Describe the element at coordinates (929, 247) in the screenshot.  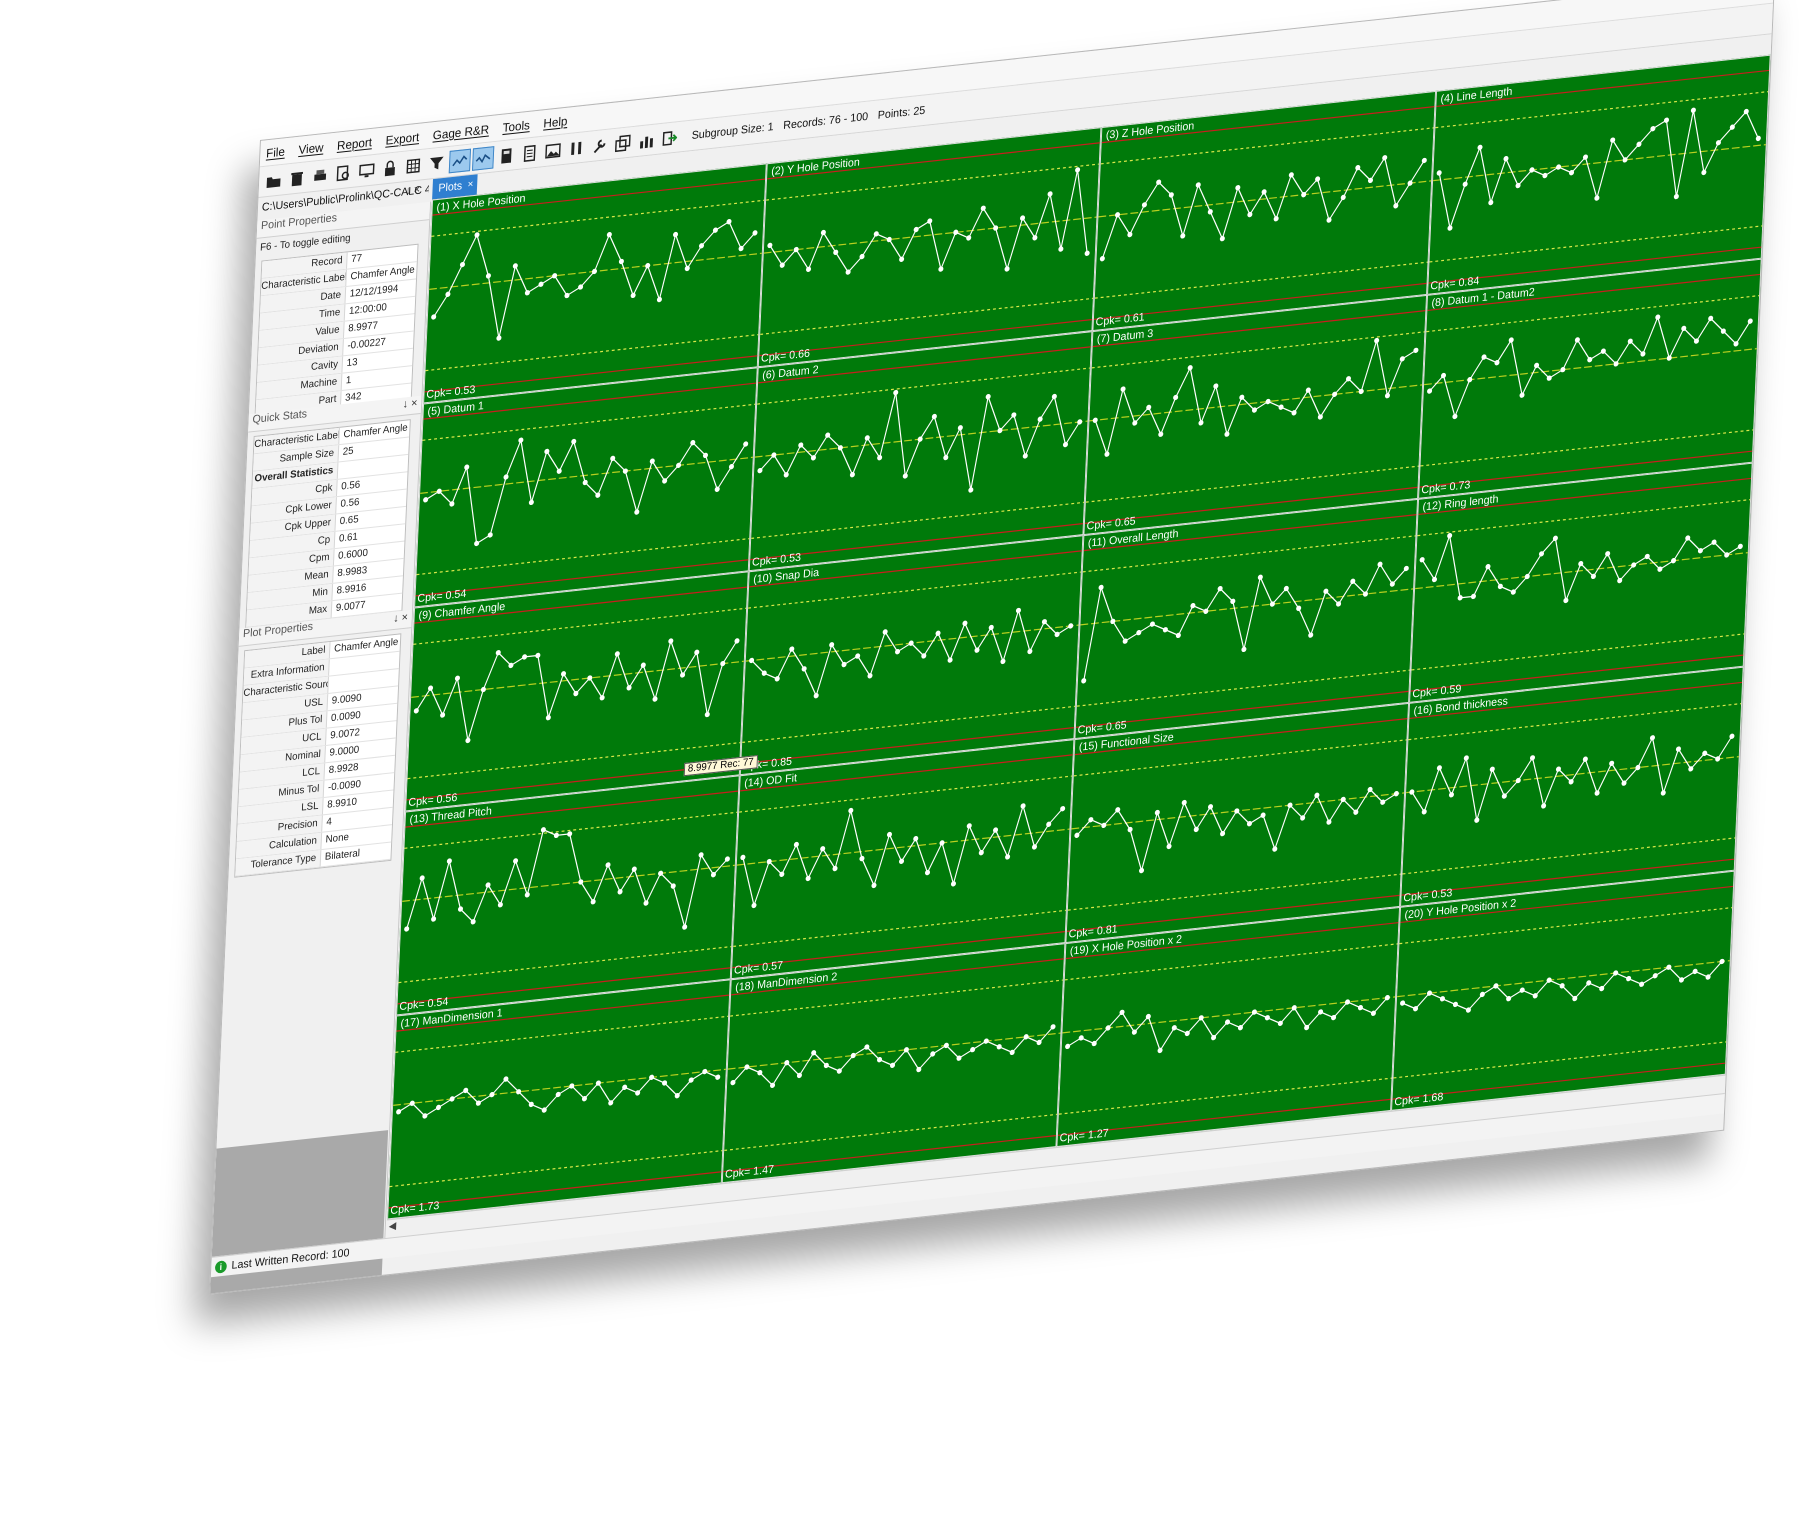
I see `control-chart-plot: (2) Y Hole Position Cpk= 0.66` at that location.